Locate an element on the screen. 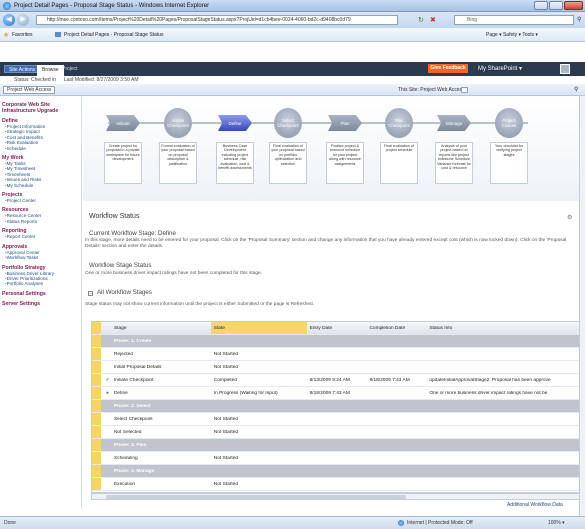 The width and height of the screenshot is (585, 529). entry-date-cell: 8/13/2009 9:24 AM is located at coordinates (329, 380).